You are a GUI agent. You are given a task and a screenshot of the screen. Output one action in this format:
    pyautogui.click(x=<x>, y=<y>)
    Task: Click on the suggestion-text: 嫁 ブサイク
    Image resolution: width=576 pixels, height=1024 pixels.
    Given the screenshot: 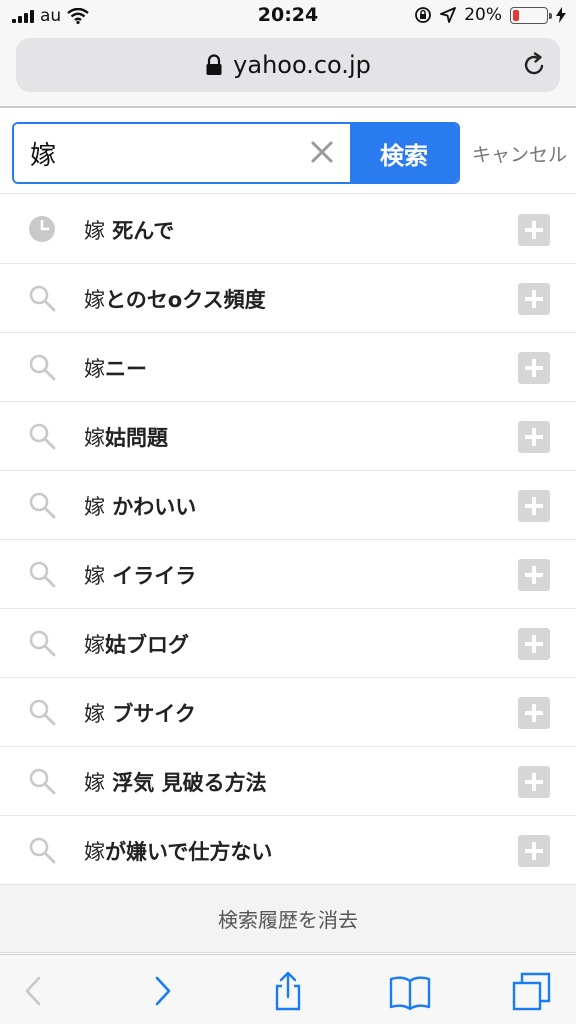 What is the action you would take?
    pyautogui.click(x=140, y=713)
    